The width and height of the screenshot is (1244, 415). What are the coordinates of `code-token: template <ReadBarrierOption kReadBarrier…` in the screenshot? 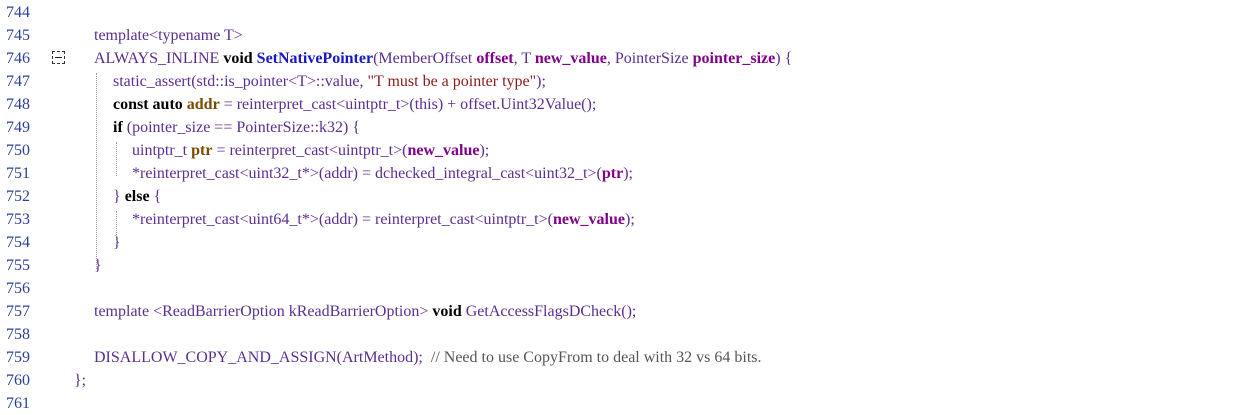 It's located at (263, 311).